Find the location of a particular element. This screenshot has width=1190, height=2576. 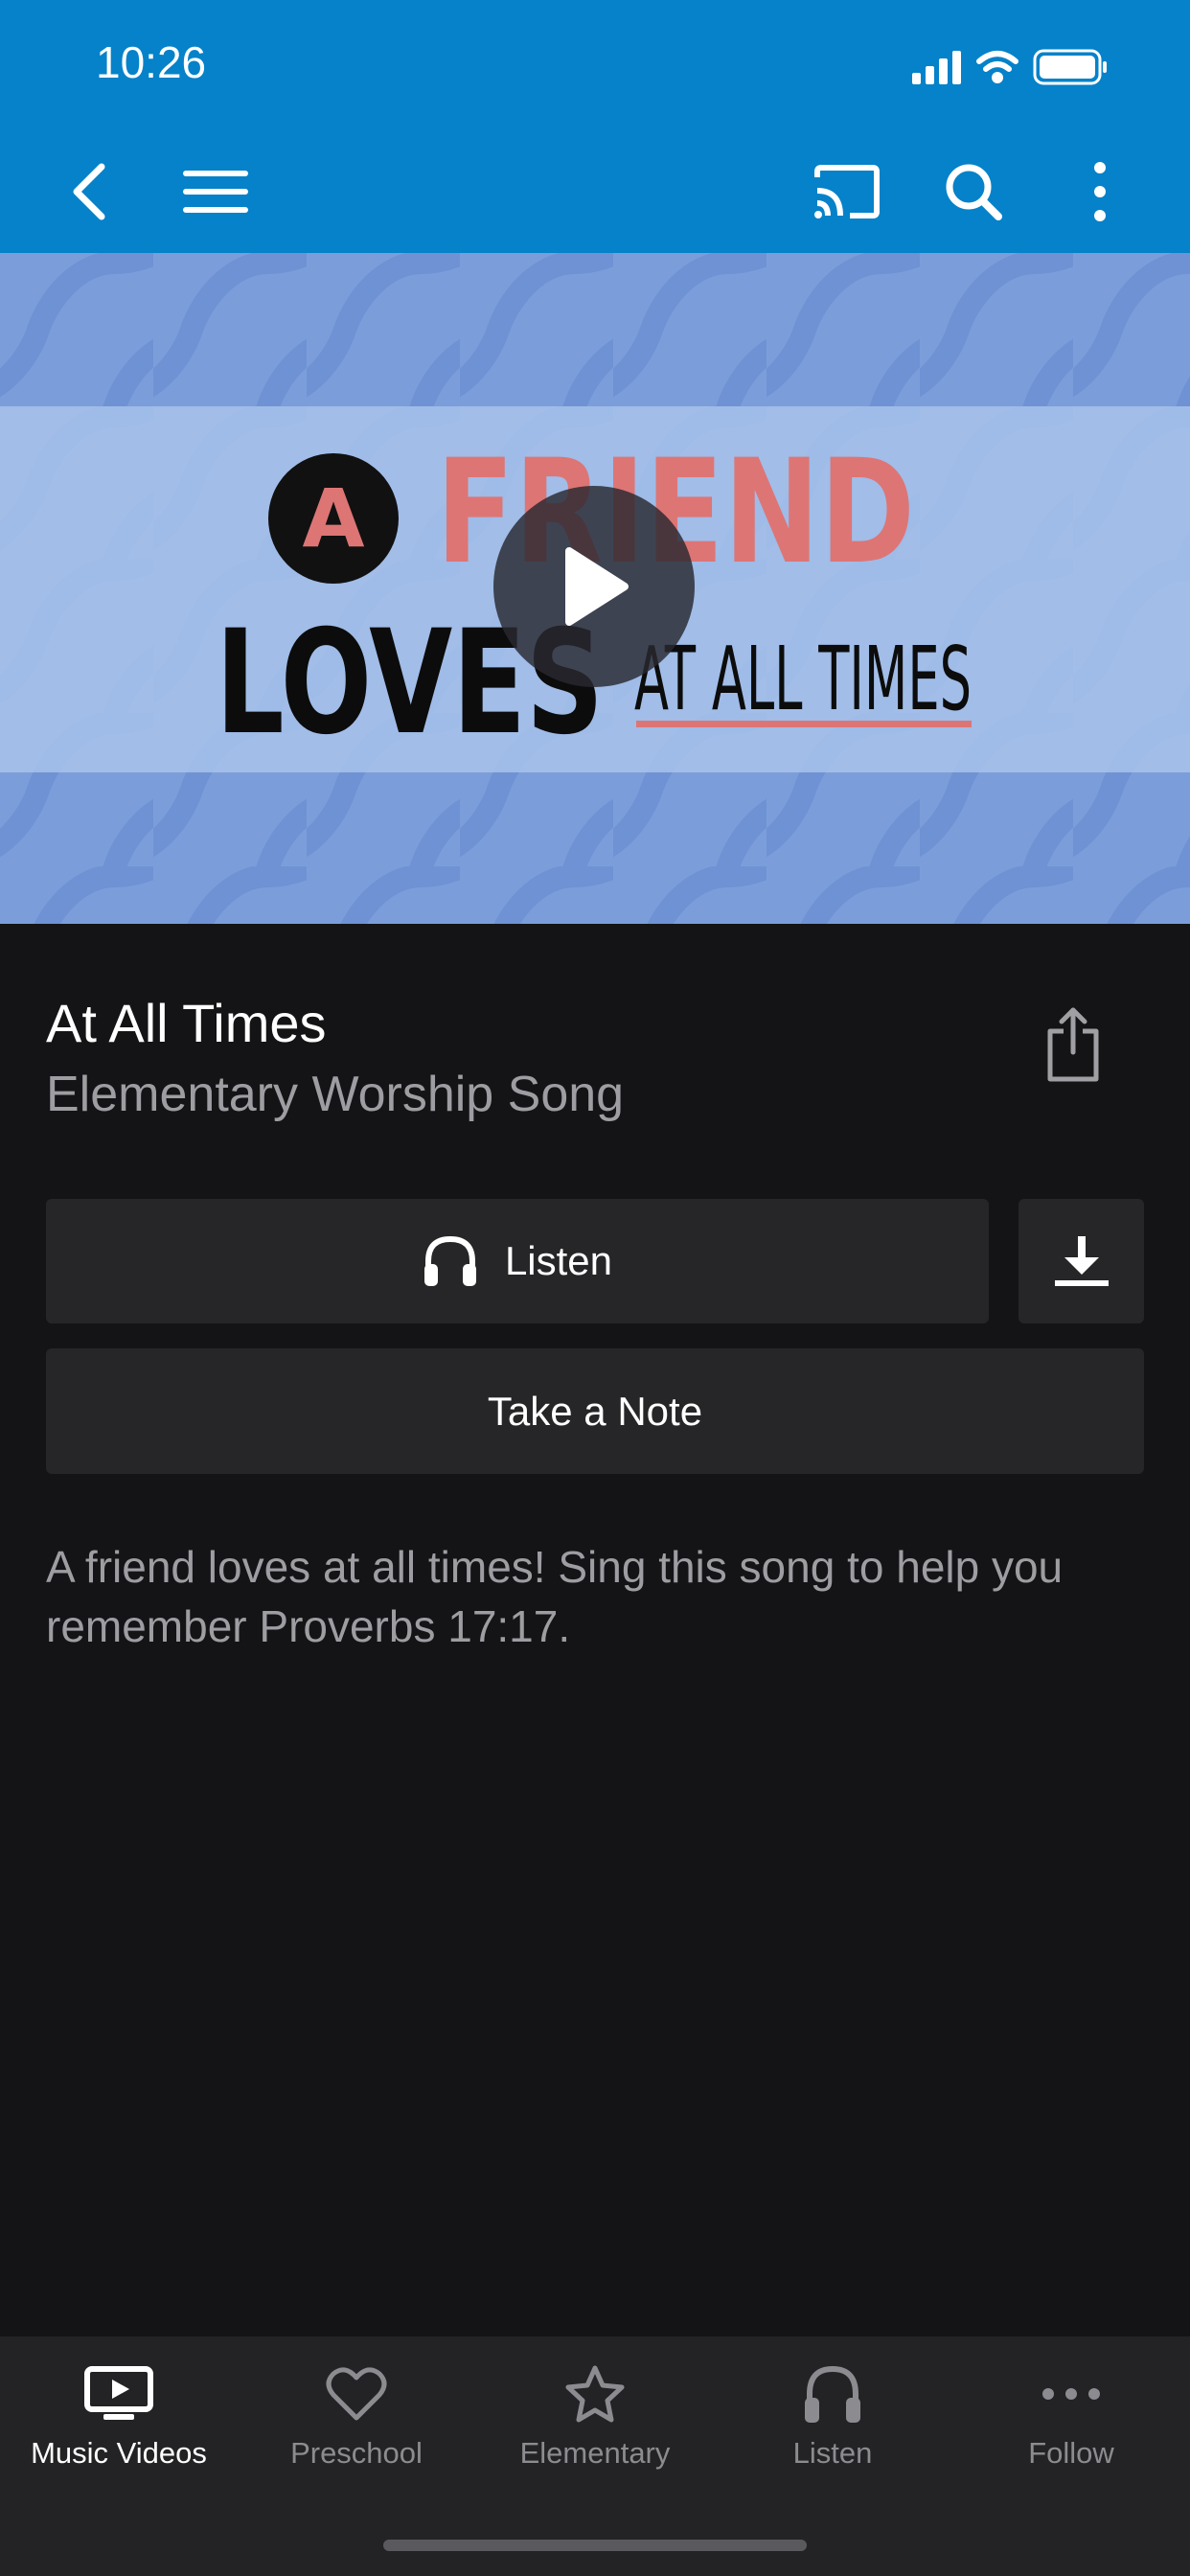

home-indicator is located at coordinates (595, 2545).